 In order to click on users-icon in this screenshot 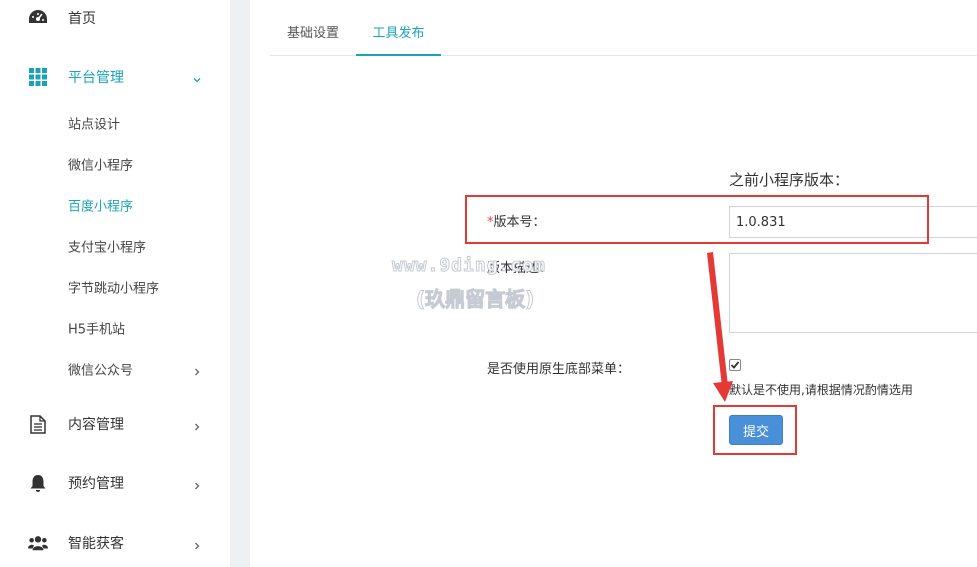, I will do `click(38, 543)`.